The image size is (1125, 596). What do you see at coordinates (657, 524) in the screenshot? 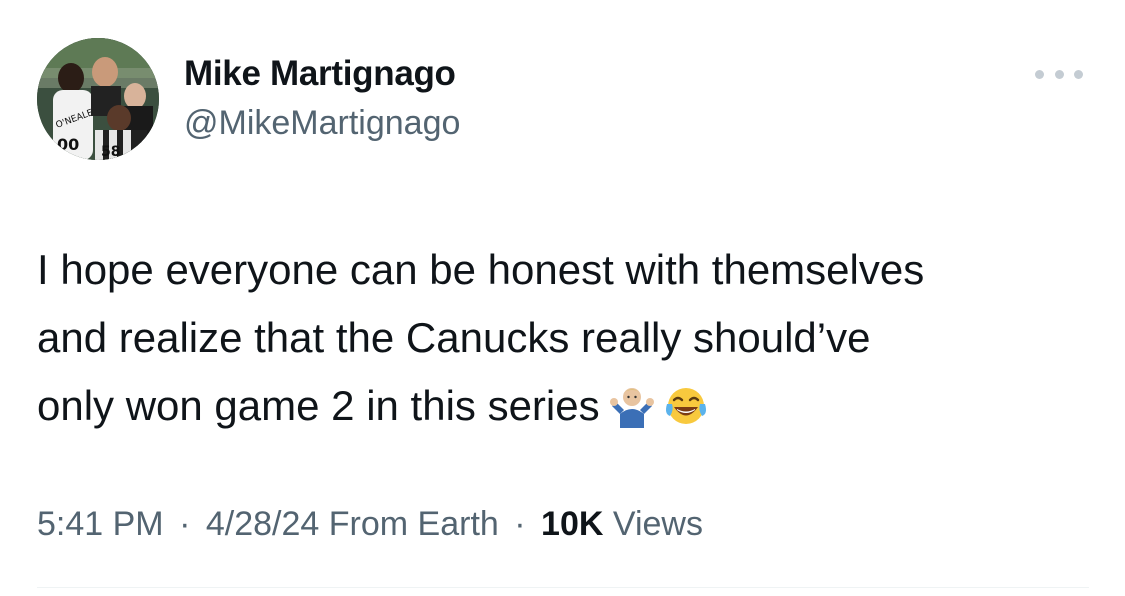
I see `views-label: Views` at bounding box center [657, 524].